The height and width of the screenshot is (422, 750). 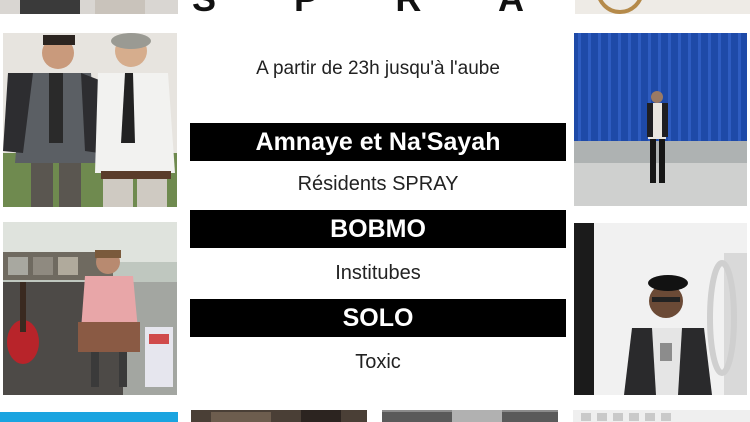 What do you see at coordinates (378, 68) in the screenshot?
I see `event-time-text: A partir de 23h jusqu'à l'aube` at bounding box center [378, 68].